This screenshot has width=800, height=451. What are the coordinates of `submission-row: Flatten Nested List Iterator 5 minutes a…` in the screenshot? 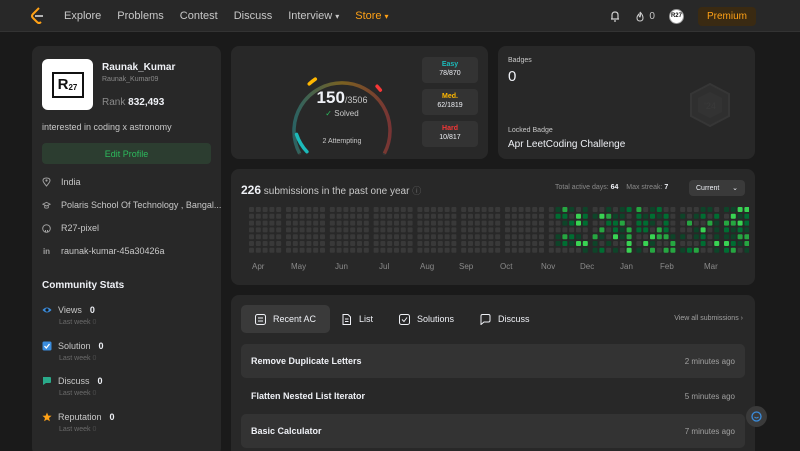 It's located at (493, 396).